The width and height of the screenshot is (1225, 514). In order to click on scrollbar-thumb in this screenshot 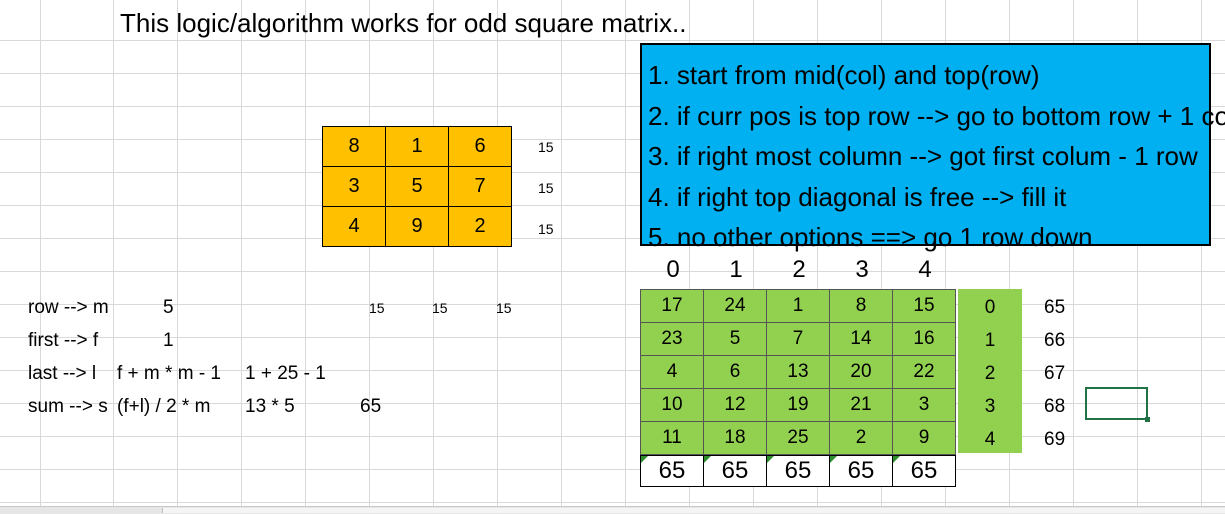, I will do `click(693, 510)`.